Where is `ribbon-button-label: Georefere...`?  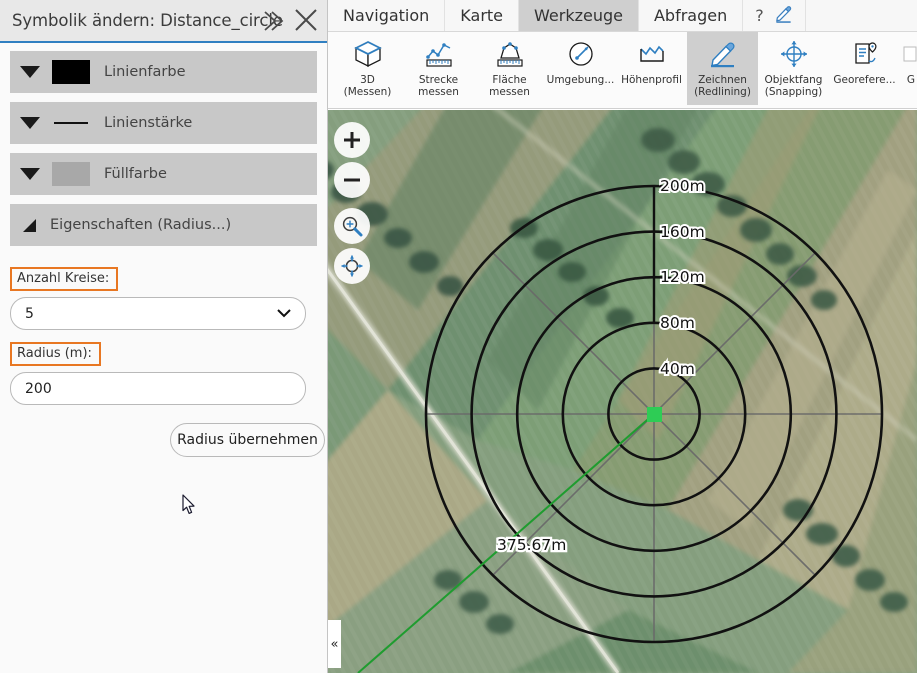
ribbon-button-label: Georefere... is located at coordinates (864, 80).